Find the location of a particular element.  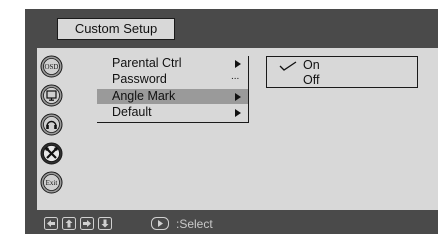

submenu-item-label: Off is located at coordinates (311, 80).